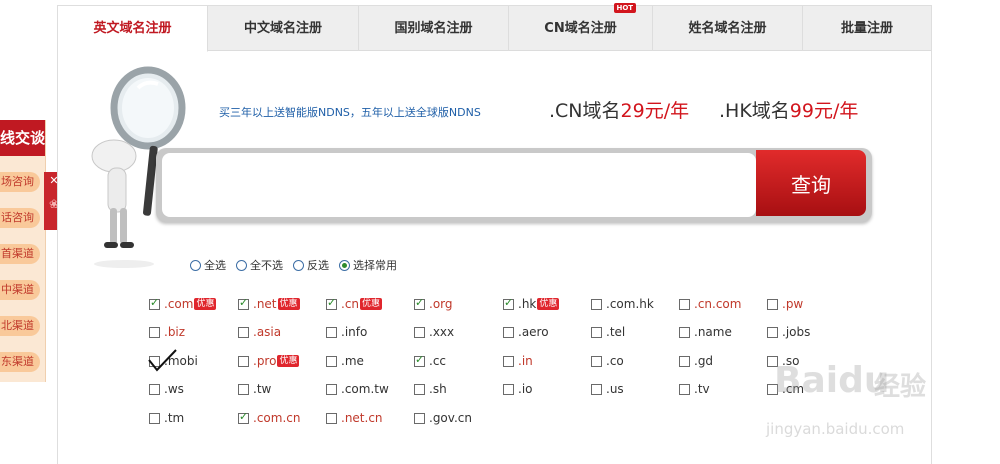 The height and width of the screenshot is (464, 1000). I want to click on domain-option: .name, so click(705, 332).